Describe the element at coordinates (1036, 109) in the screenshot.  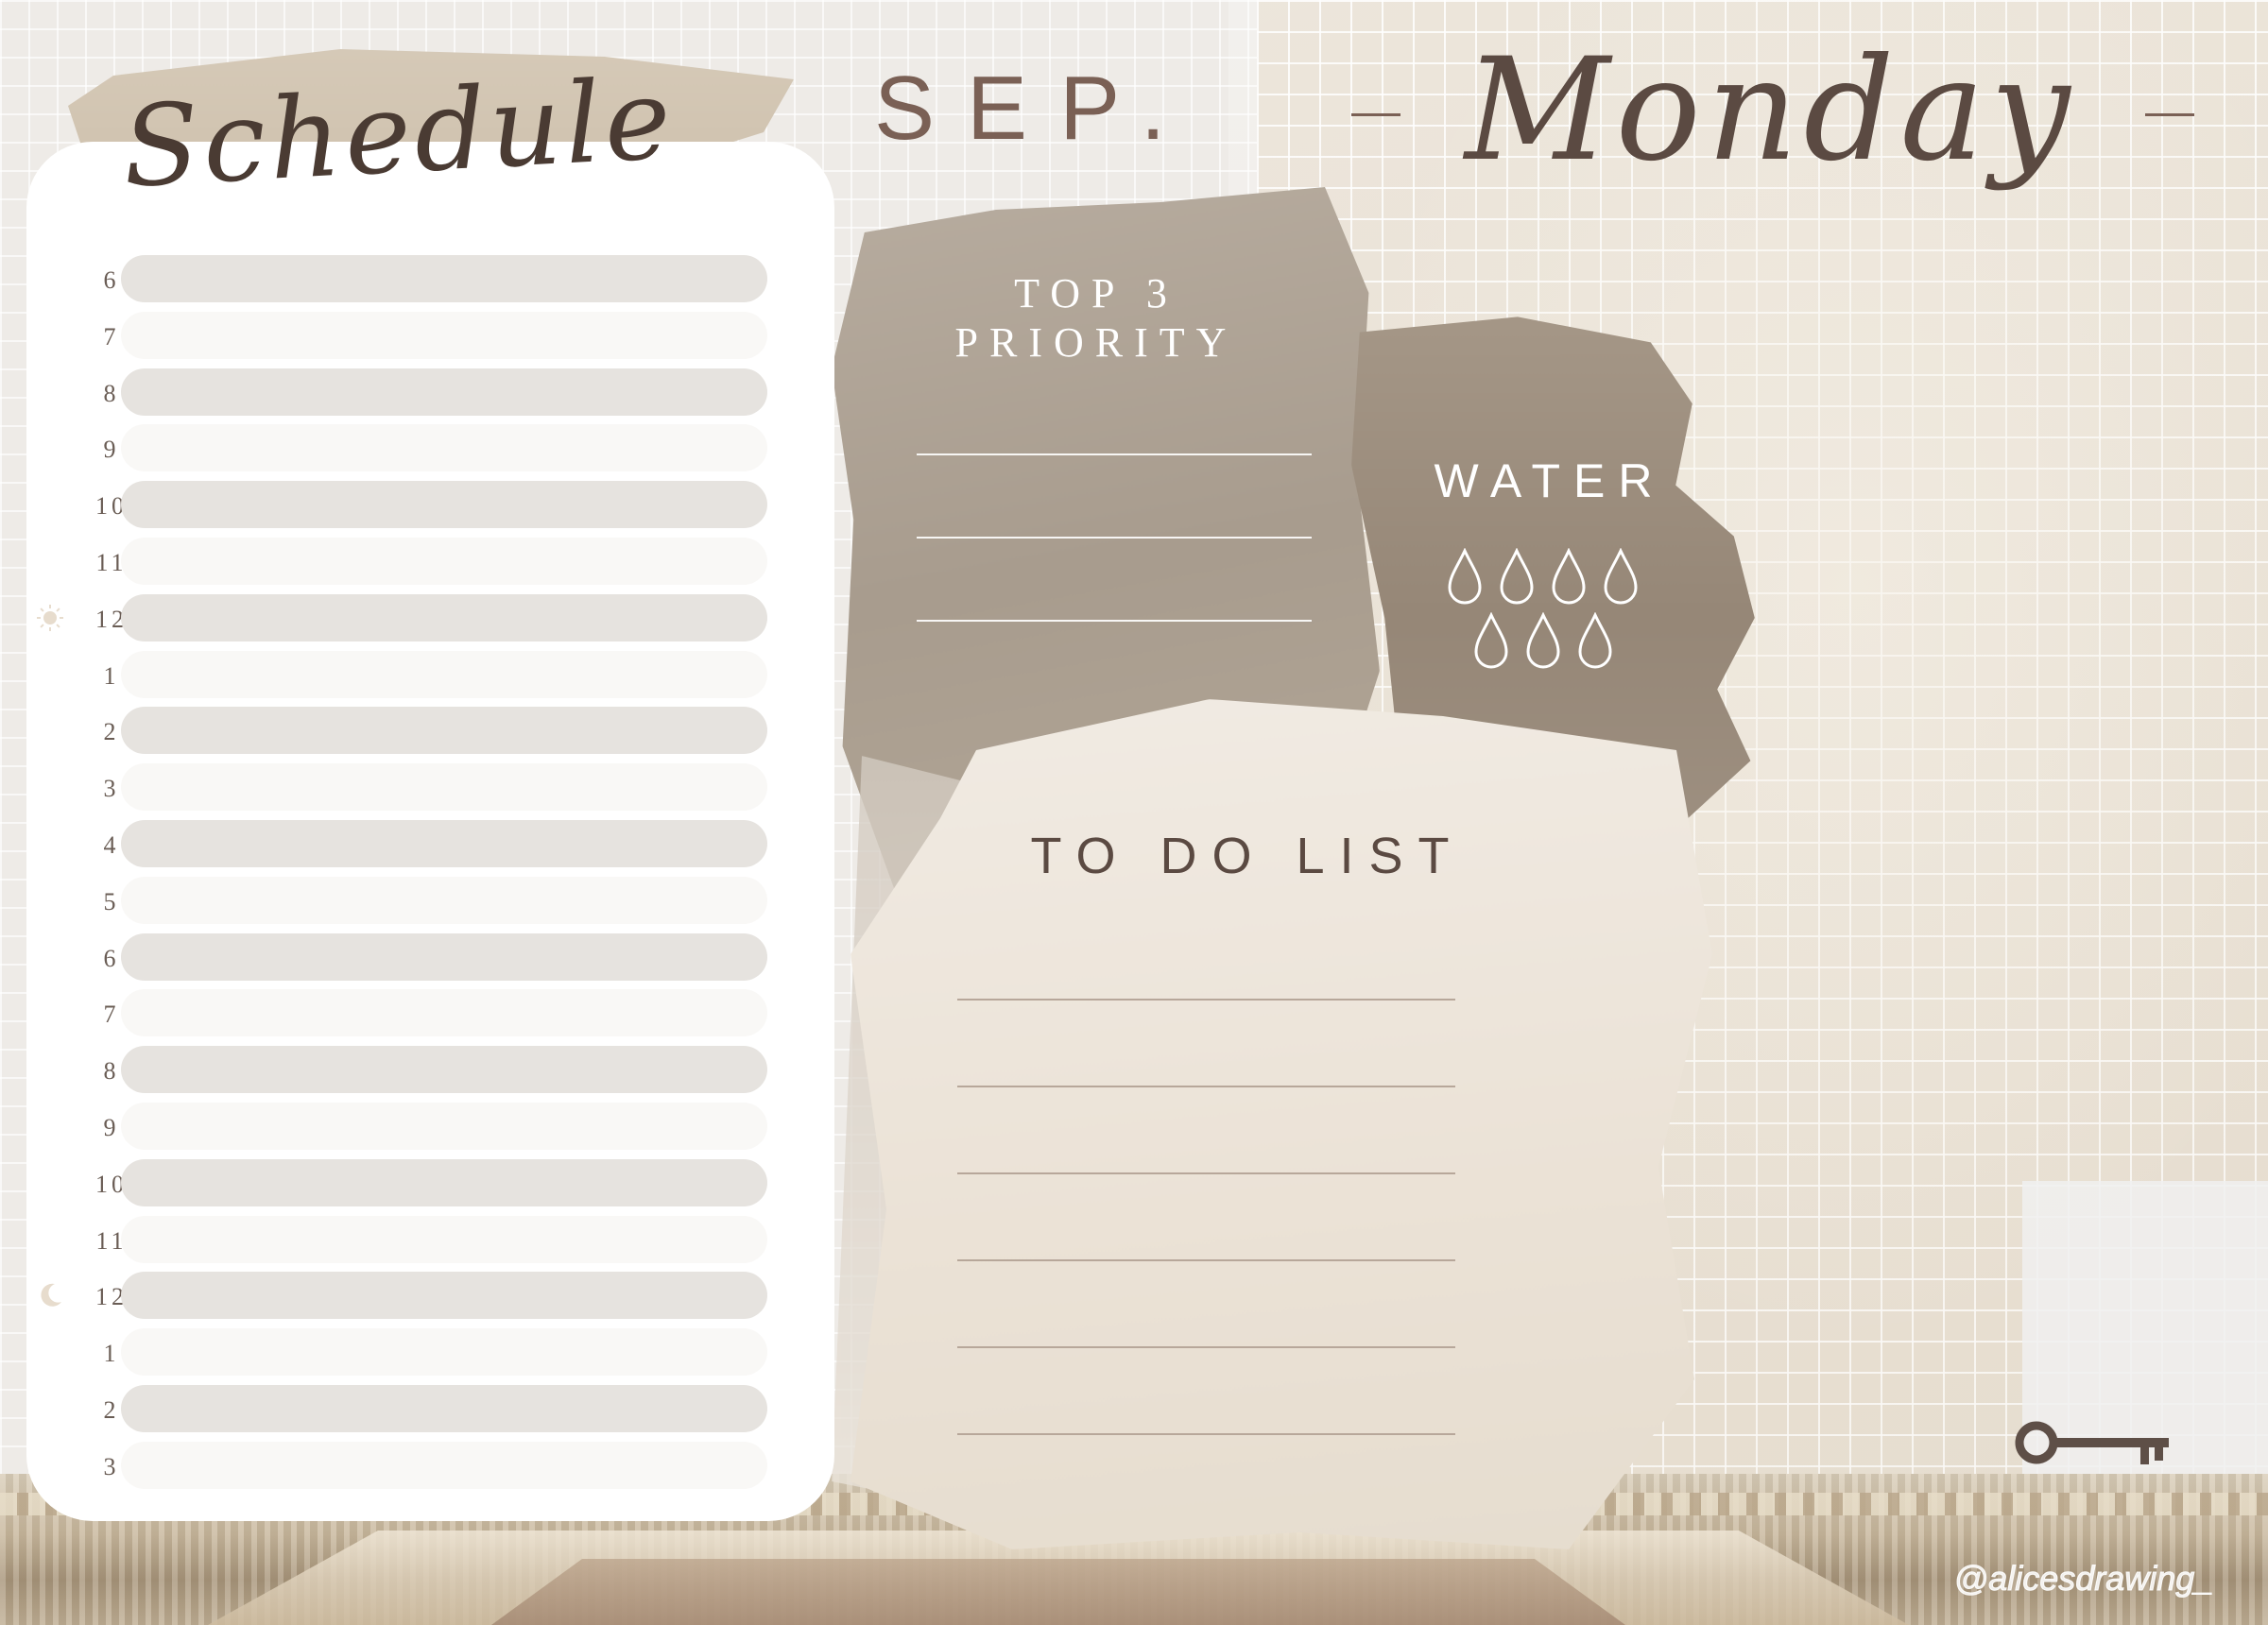
I see `month-label: SEP.` at that location.